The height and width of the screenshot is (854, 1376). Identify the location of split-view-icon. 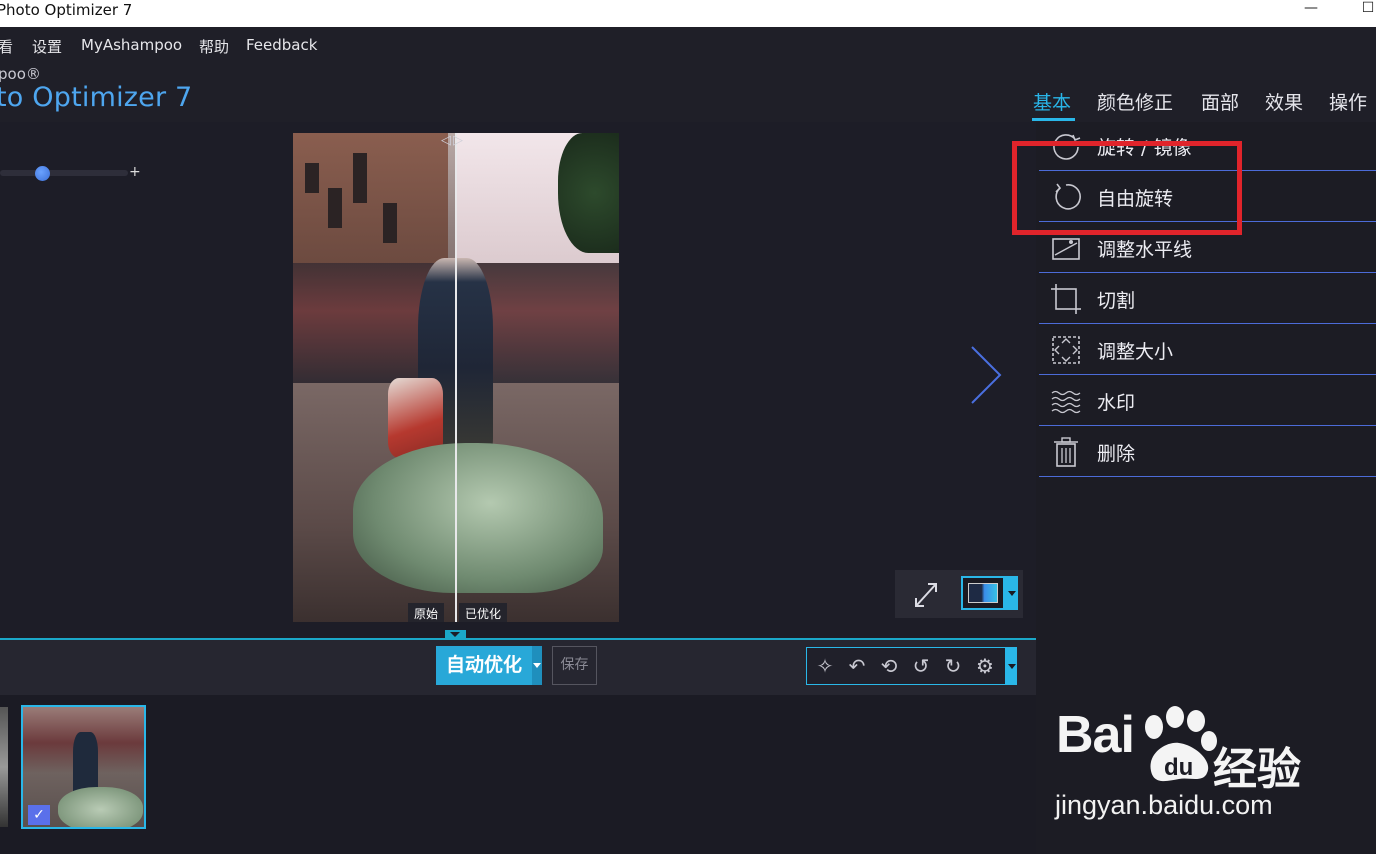
(983, 593).